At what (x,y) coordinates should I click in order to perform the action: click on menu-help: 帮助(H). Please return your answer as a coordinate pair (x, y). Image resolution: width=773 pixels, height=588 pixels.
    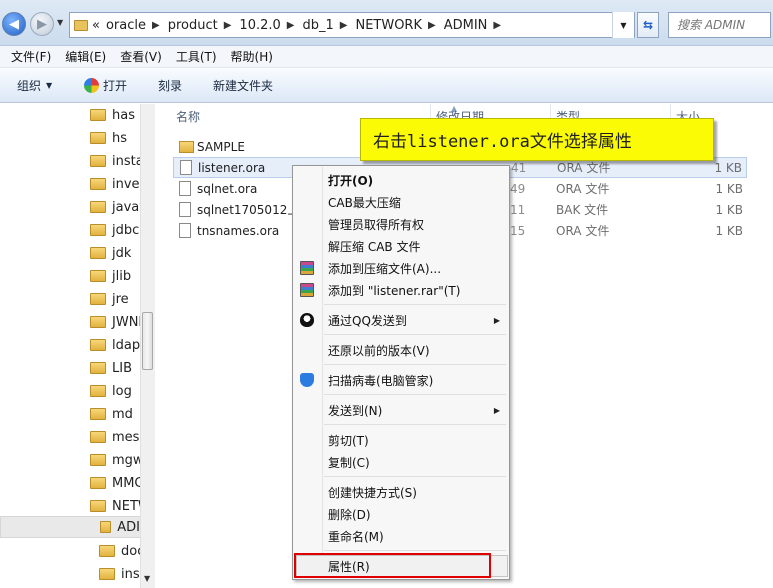
    Looking at the image, I should click on (252, 56).